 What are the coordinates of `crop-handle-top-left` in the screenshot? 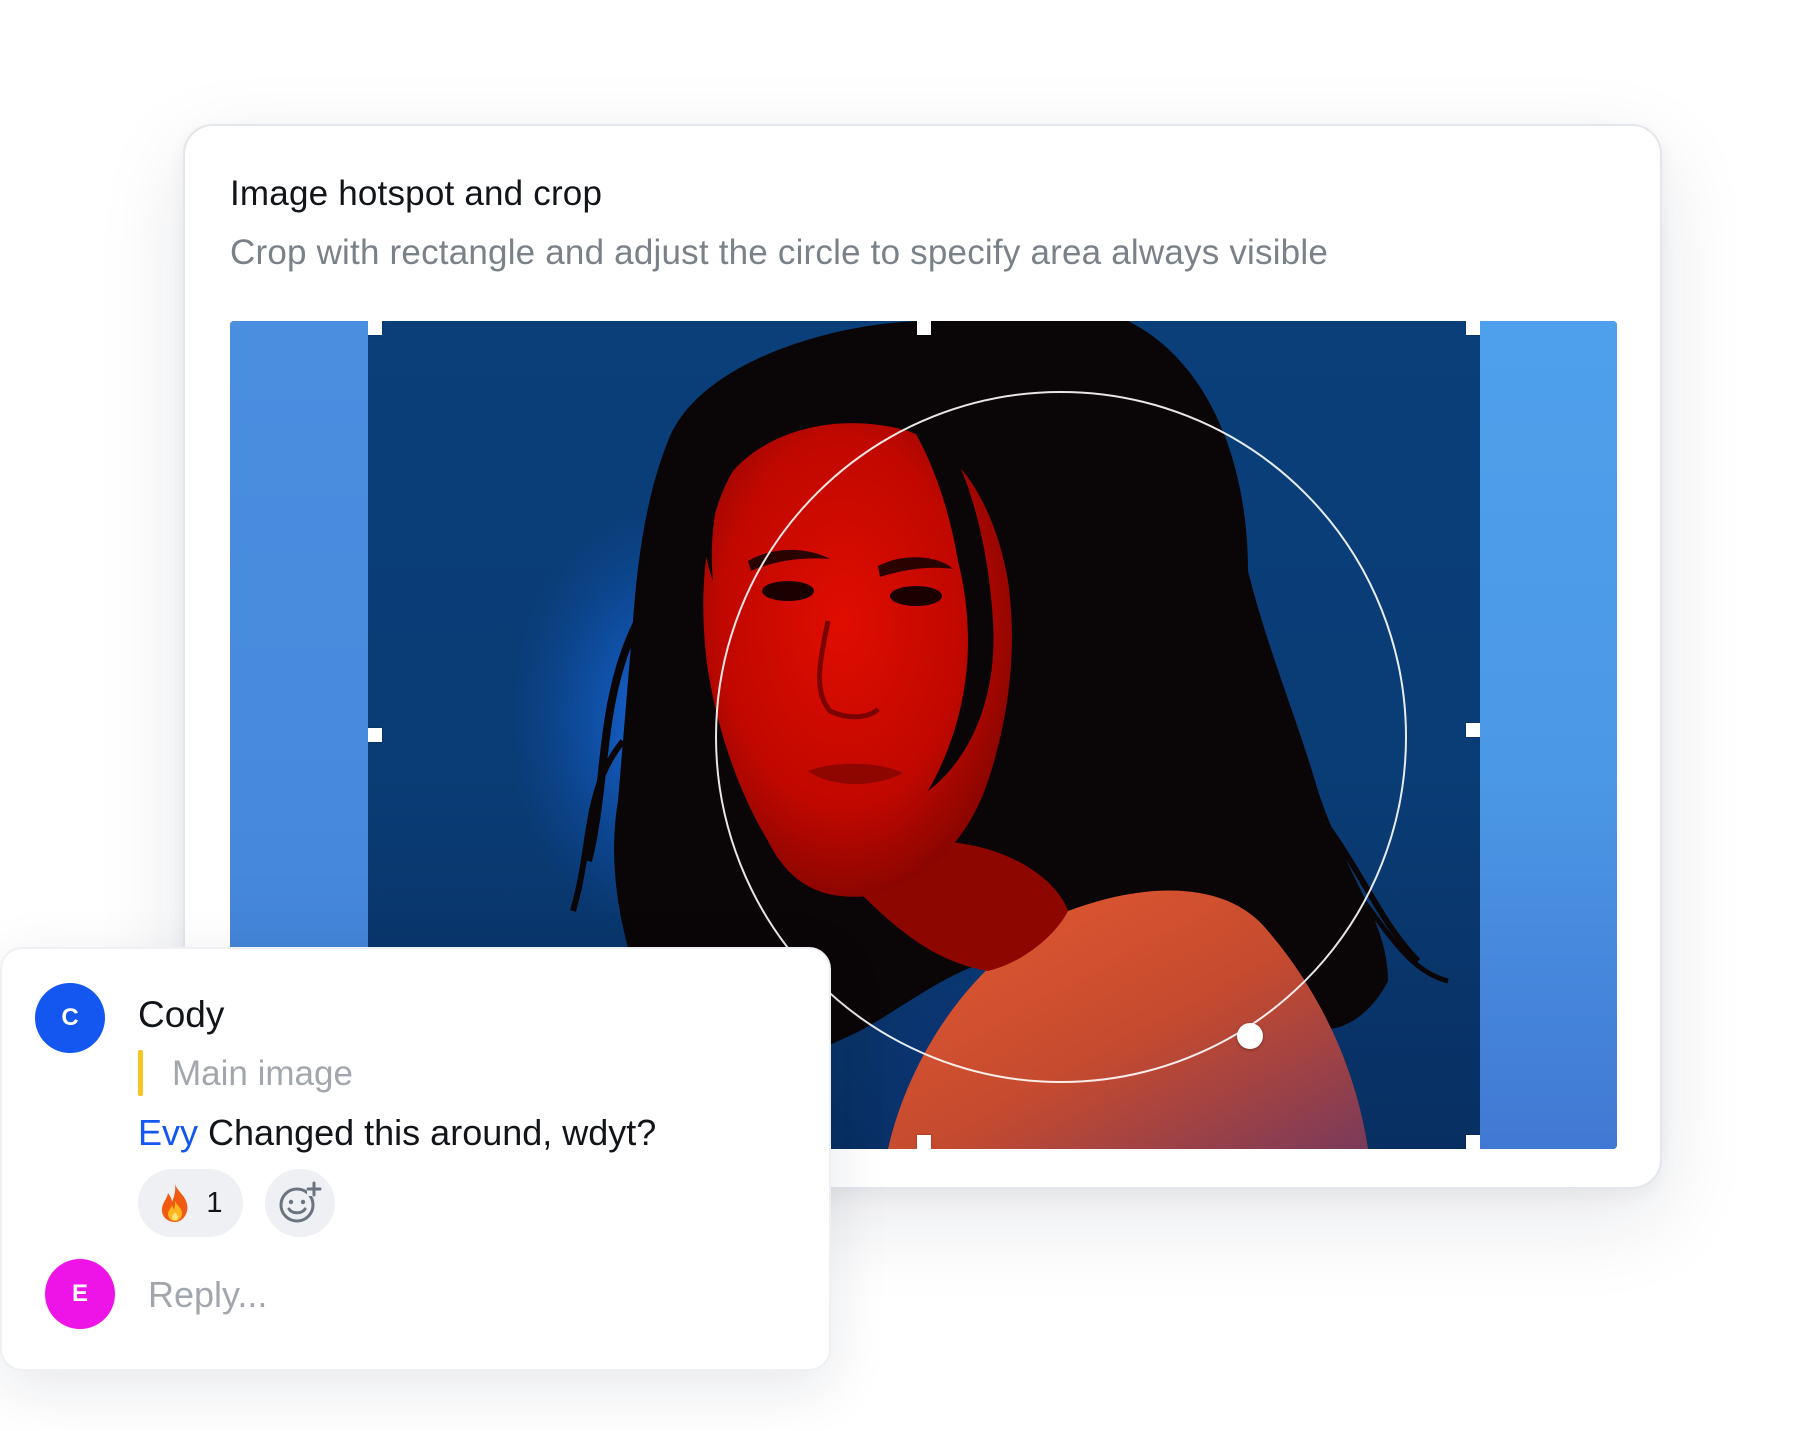 It's located at (375, 328).